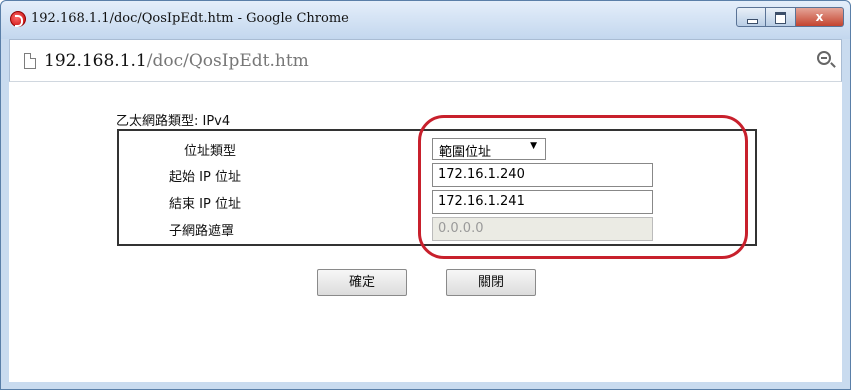  I want to click on address-type-select: 範圍位址 ▼, so click(489, 149).